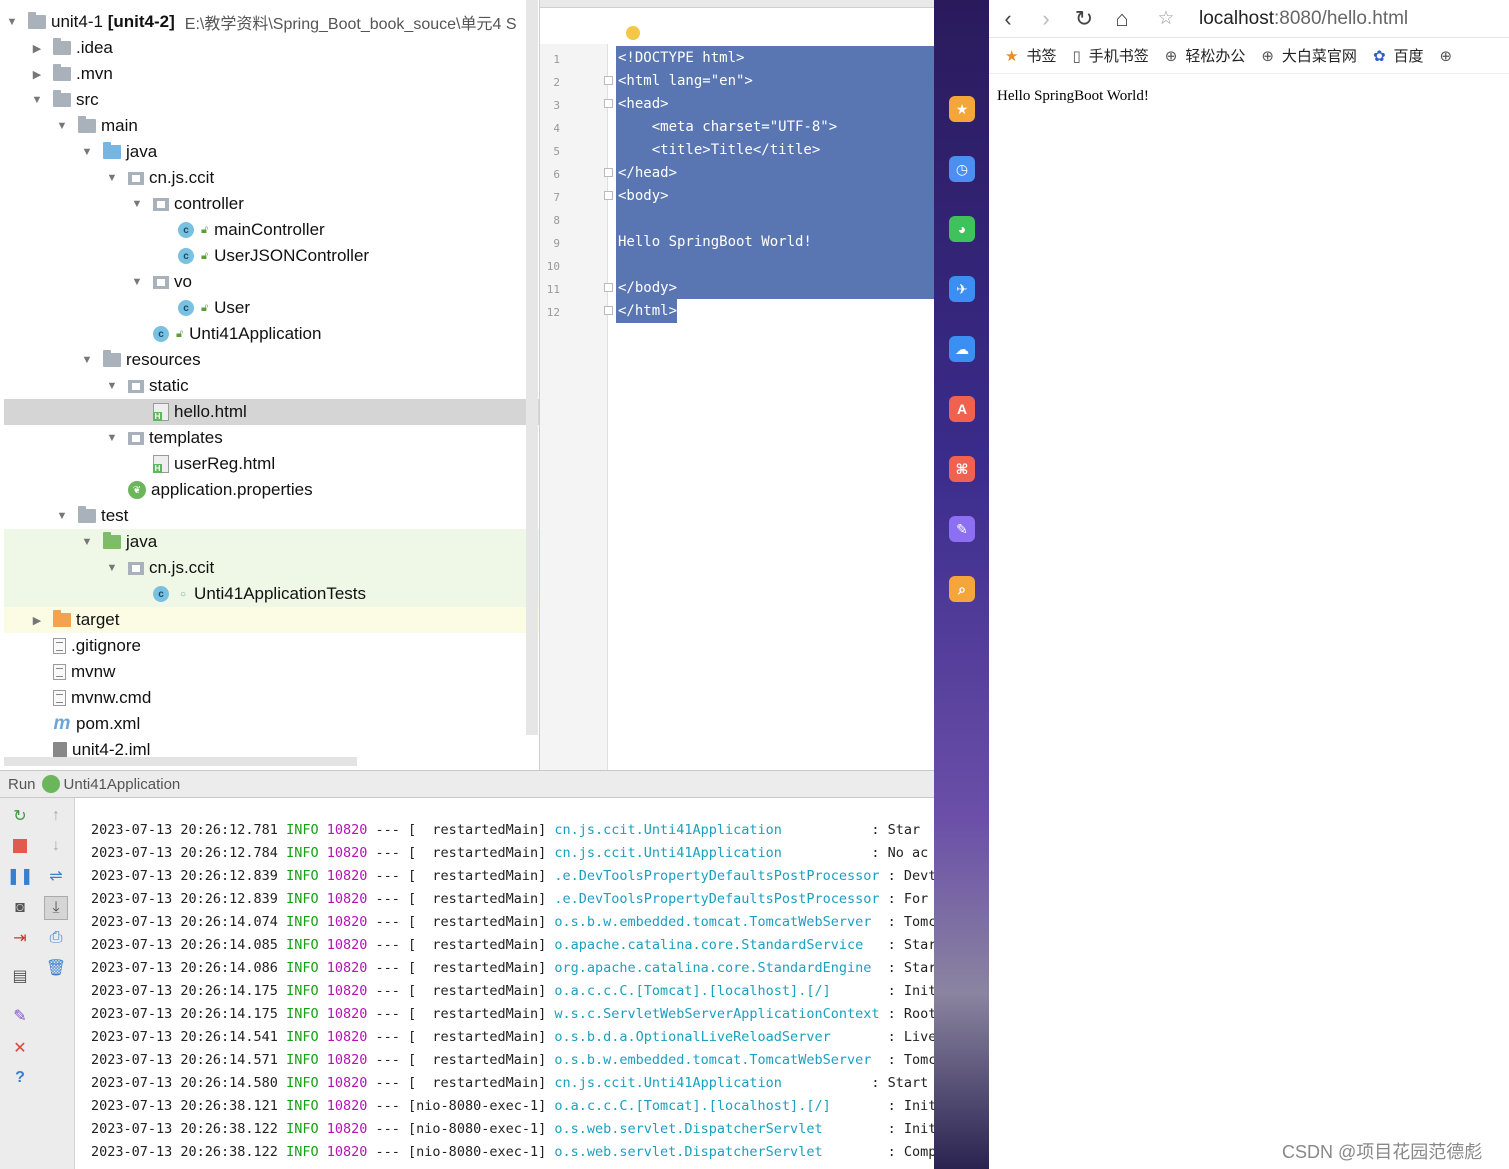 Image resolution: width=1509 pixels, height=1169 pixels. Describe the element at coordinates (56, 816) in the screenshot. I see `up-arrow-icon: ↑` at that location.